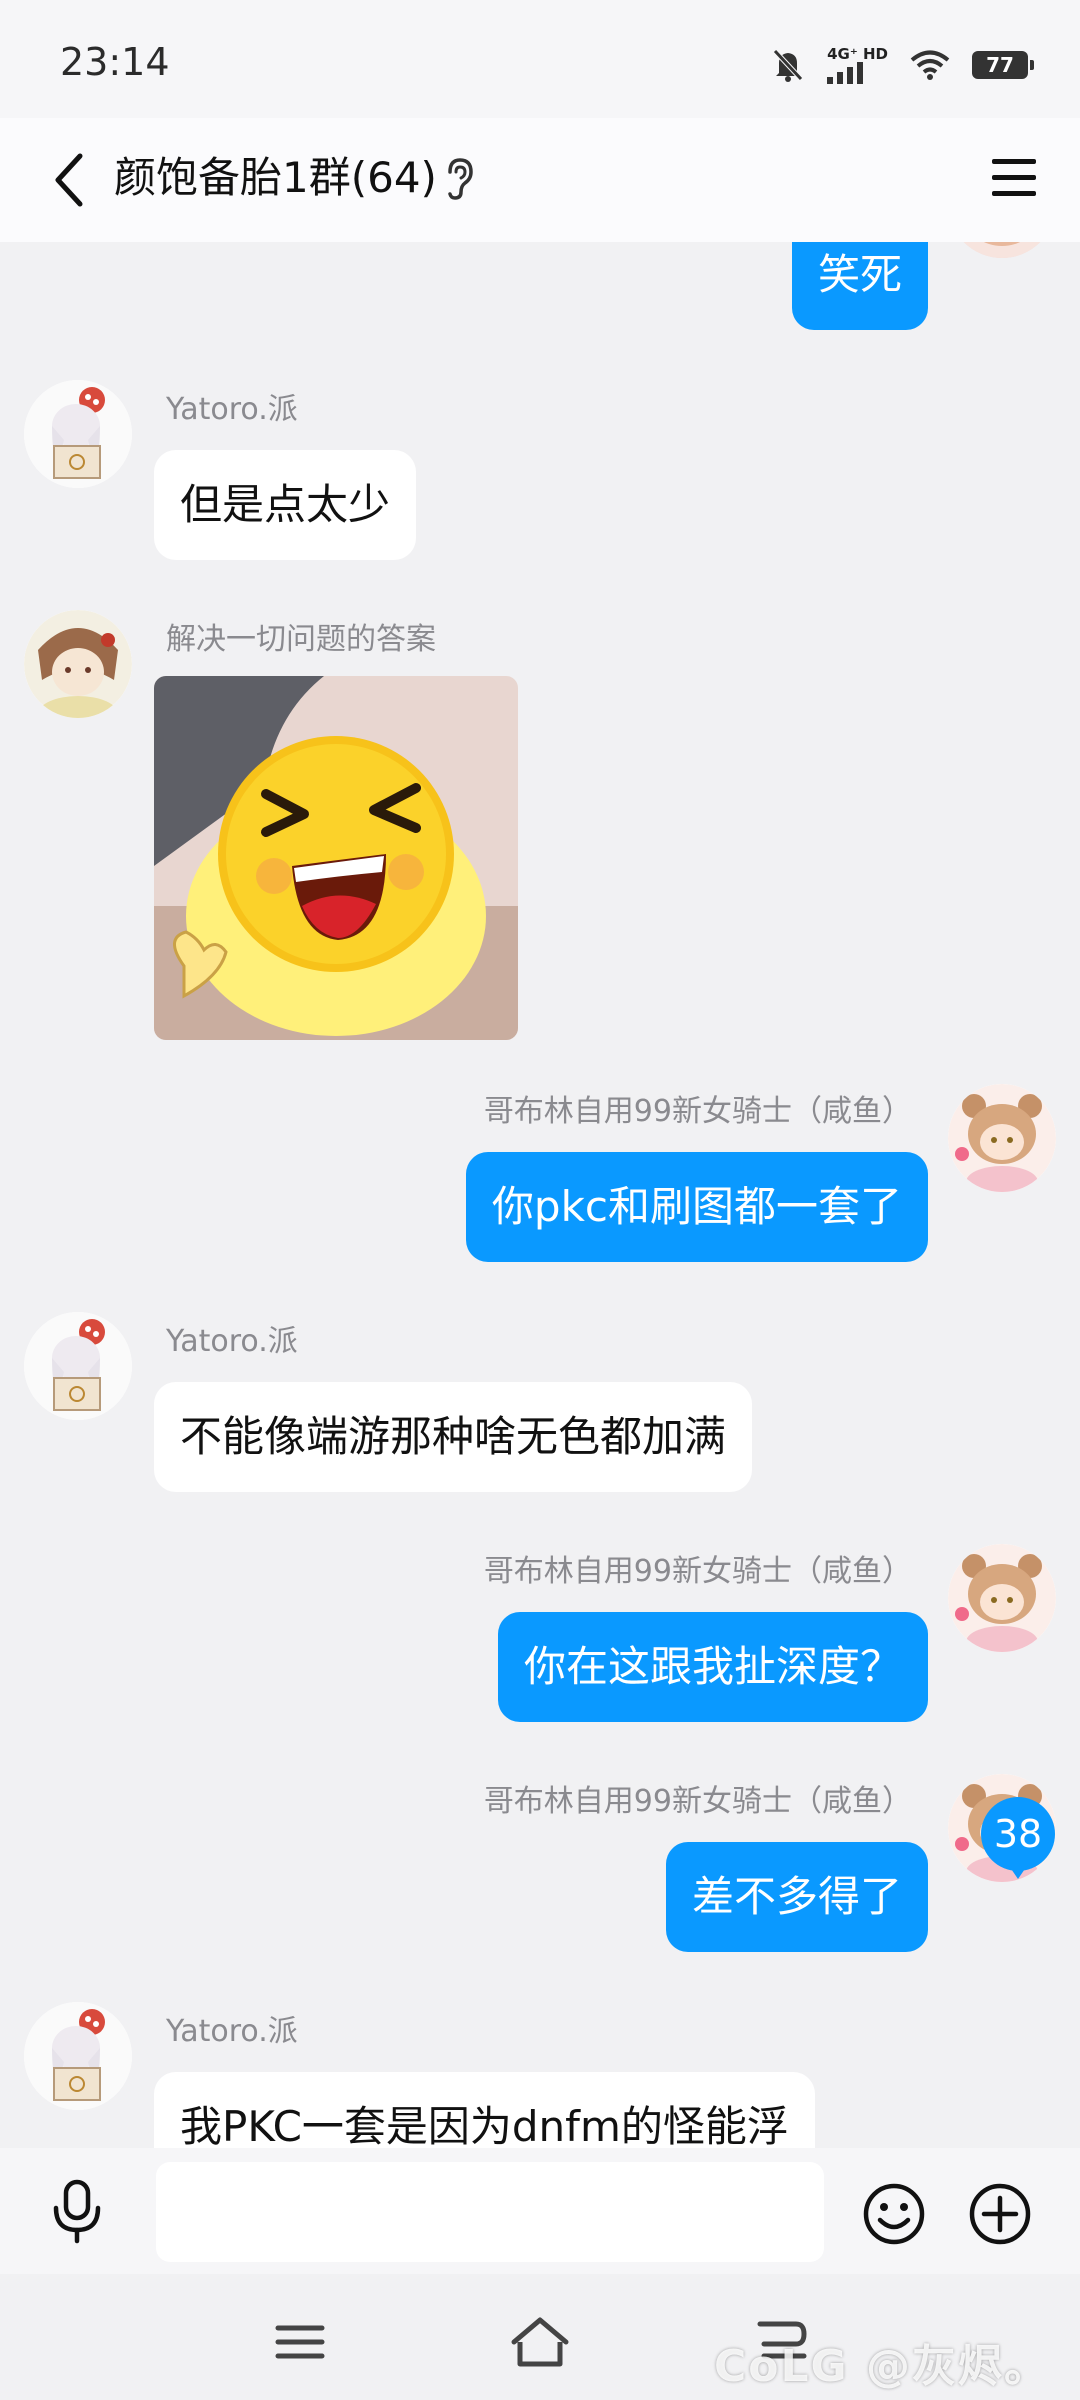 The image size is (1080, 2400). Describe the element at coordinates (859, 286) in the screenshot. I see `message-bubble-outgoing: 笑死` at that location.